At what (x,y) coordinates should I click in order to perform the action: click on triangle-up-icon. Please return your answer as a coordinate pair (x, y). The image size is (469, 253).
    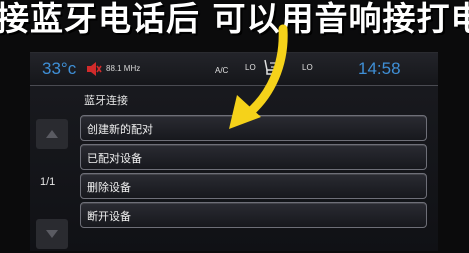
    Looking at the image, I should click on (52, 134).